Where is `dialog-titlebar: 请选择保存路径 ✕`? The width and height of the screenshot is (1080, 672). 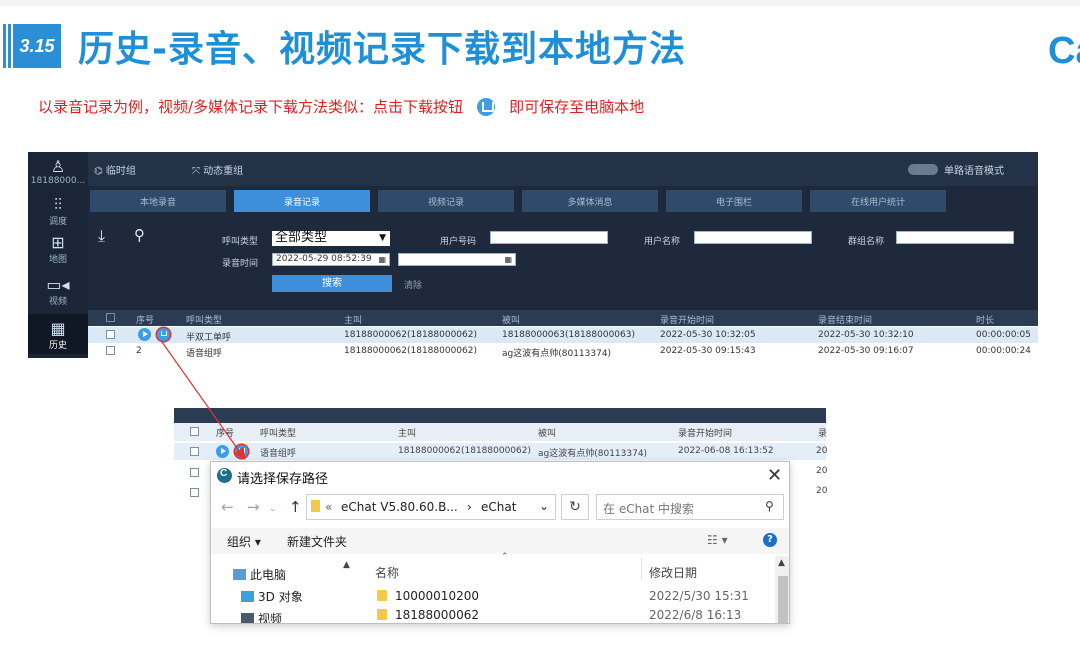 dialog-titlebar: 请选择保存路径 ✕ is located at coordinates (500, 476).